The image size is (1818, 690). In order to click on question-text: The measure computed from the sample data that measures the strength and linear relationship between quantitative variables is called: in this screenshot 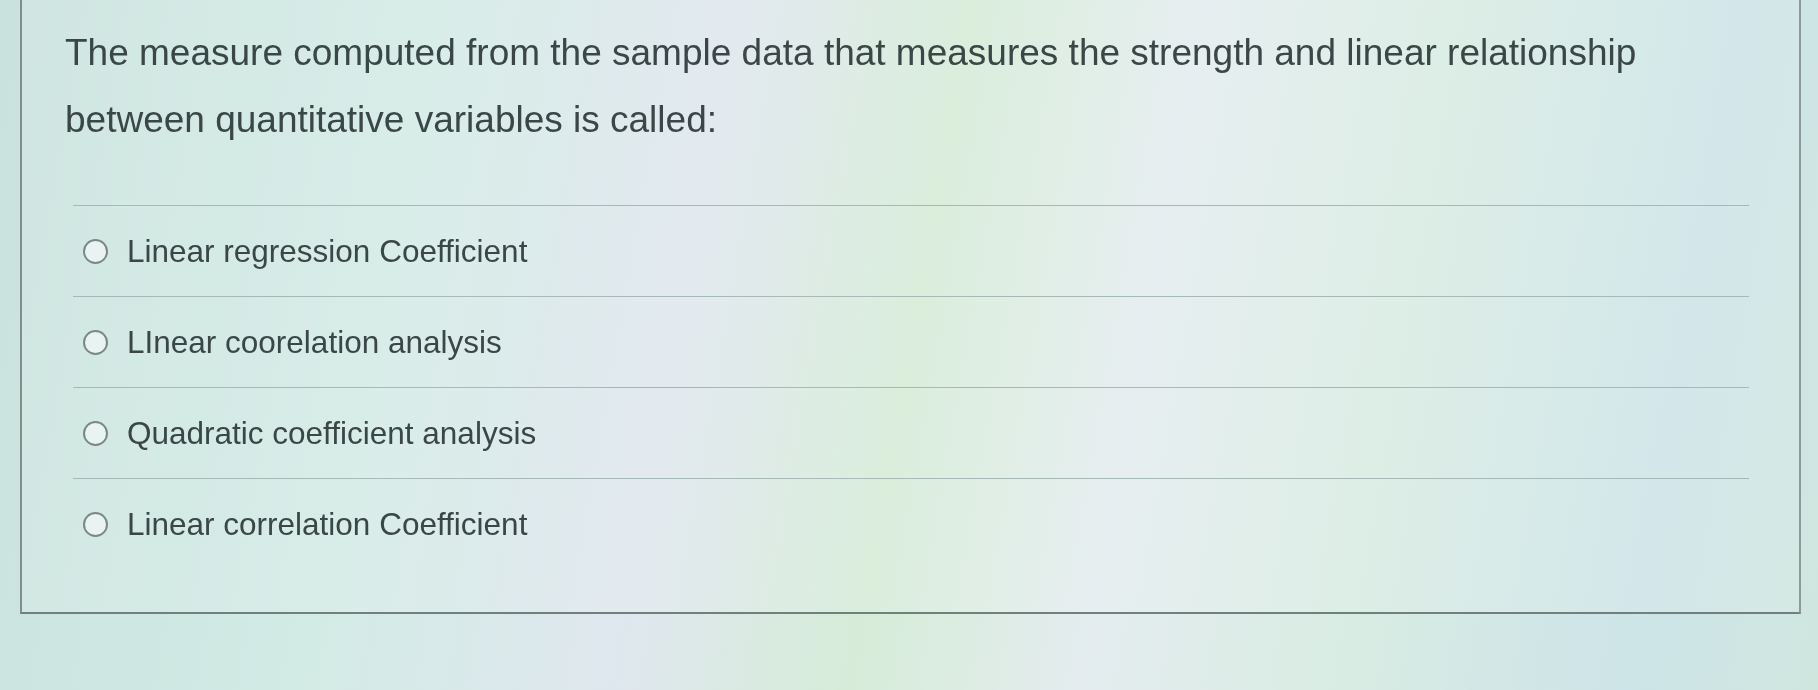, I will do `click(851, 86)`.